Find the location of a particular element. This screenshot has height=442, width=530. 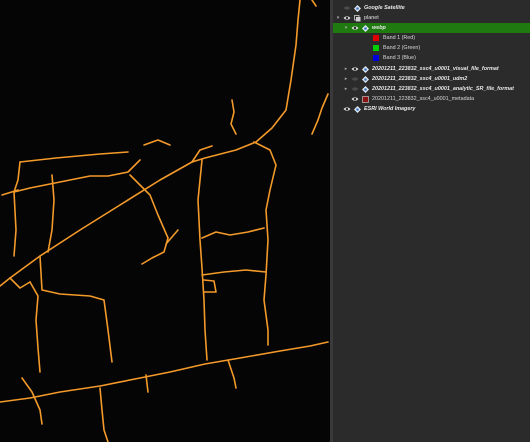

layer-label: planet is located at coordinates (371, 18).